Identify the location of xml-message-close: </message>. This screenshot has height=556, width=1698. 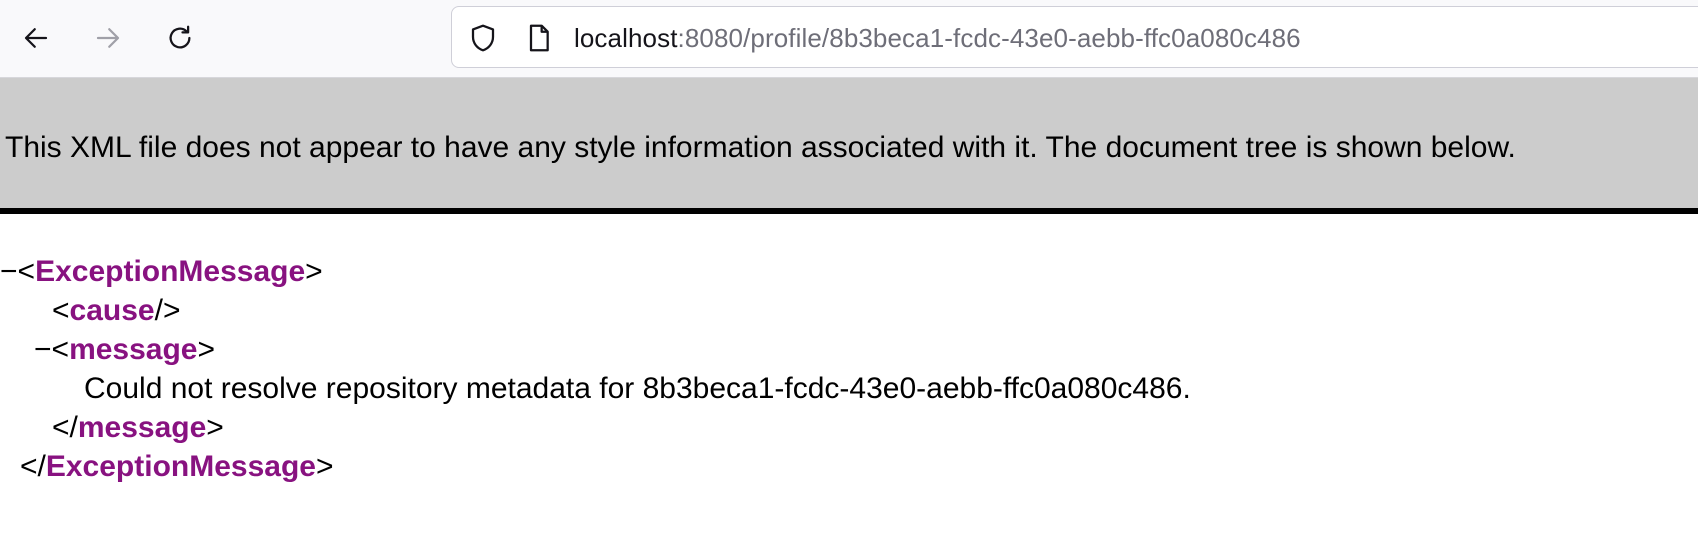
(138, 427).